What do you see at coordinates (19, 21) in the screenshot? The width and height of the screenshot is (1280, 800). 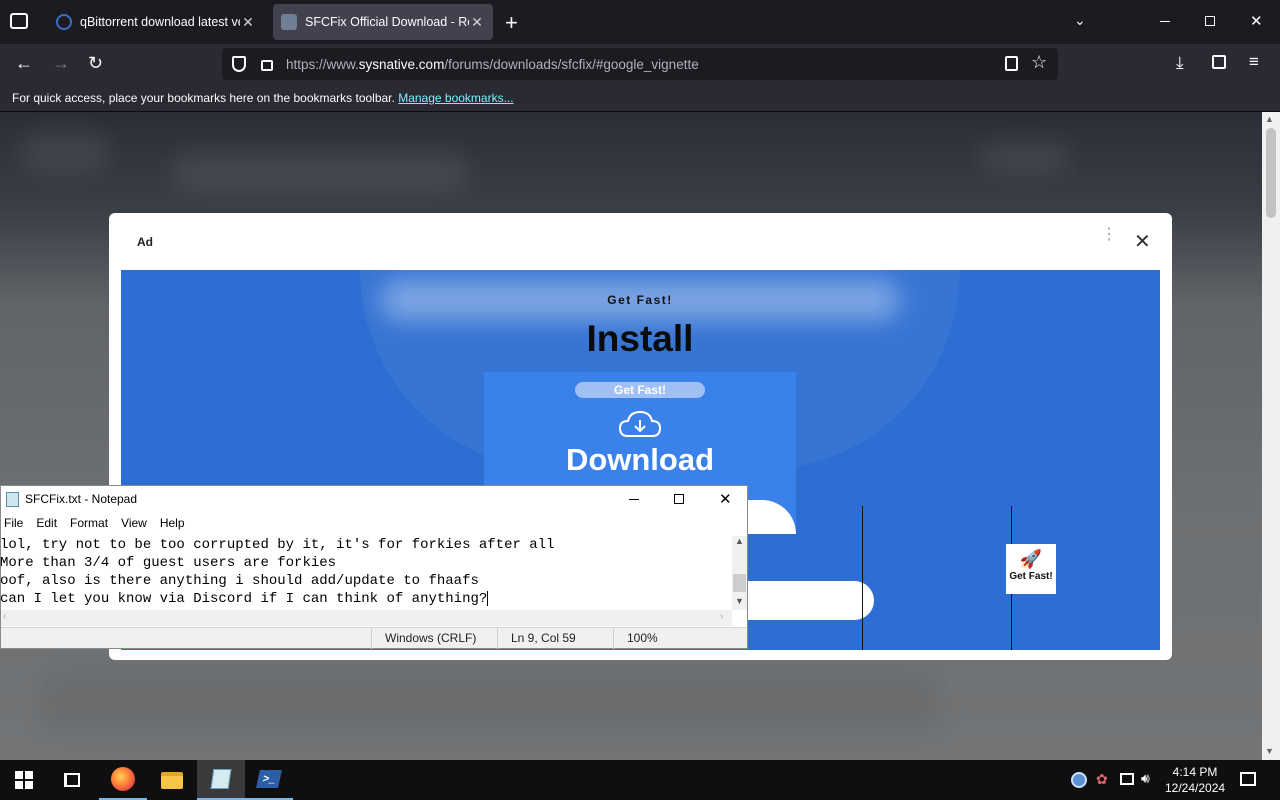 I see `tab-list-icon` at bounding box center [19, 21].